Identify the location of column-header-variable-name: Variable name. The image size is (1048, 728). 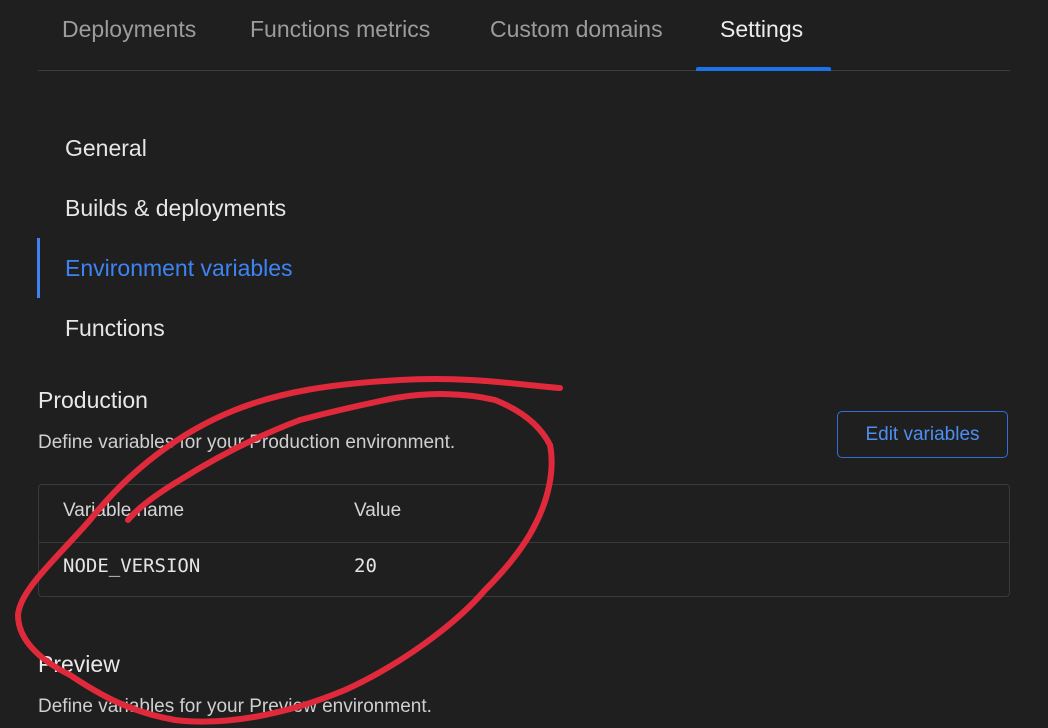
(124, 510).